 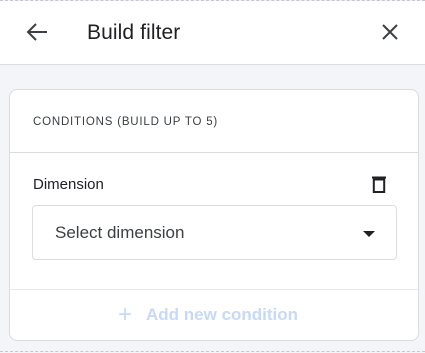 I want to click on close-button, so click(x=390, y=34).